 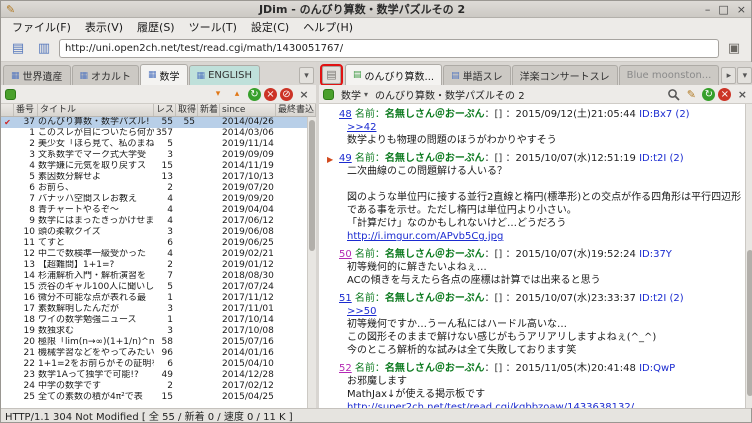 I want to click on open-url-icon: ▣, so click(x=734, y=49).